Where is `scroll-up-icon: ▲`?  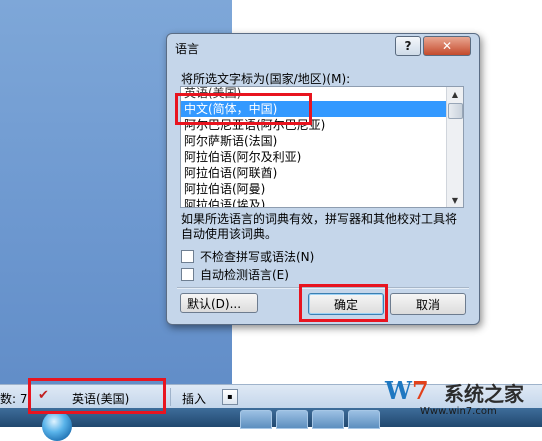
scroll-up-icon: ▲ is located at coordinates (455, 94).